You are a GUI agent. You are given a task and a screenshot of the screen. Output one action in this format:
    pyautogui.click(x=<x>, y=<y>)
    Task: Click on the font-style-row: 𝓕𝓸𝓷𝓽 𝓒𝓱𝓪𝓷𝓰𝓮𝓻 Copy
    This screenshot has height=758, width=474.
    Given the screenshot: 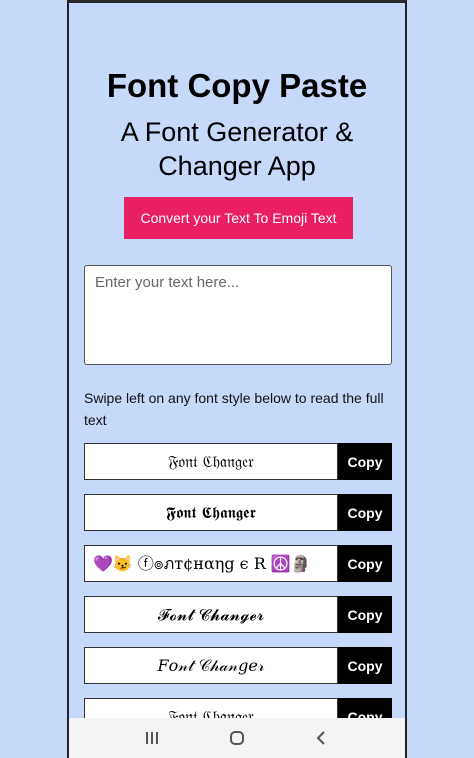 What is the action you would take?
    pyautogui.click(x=238, y=614)
    